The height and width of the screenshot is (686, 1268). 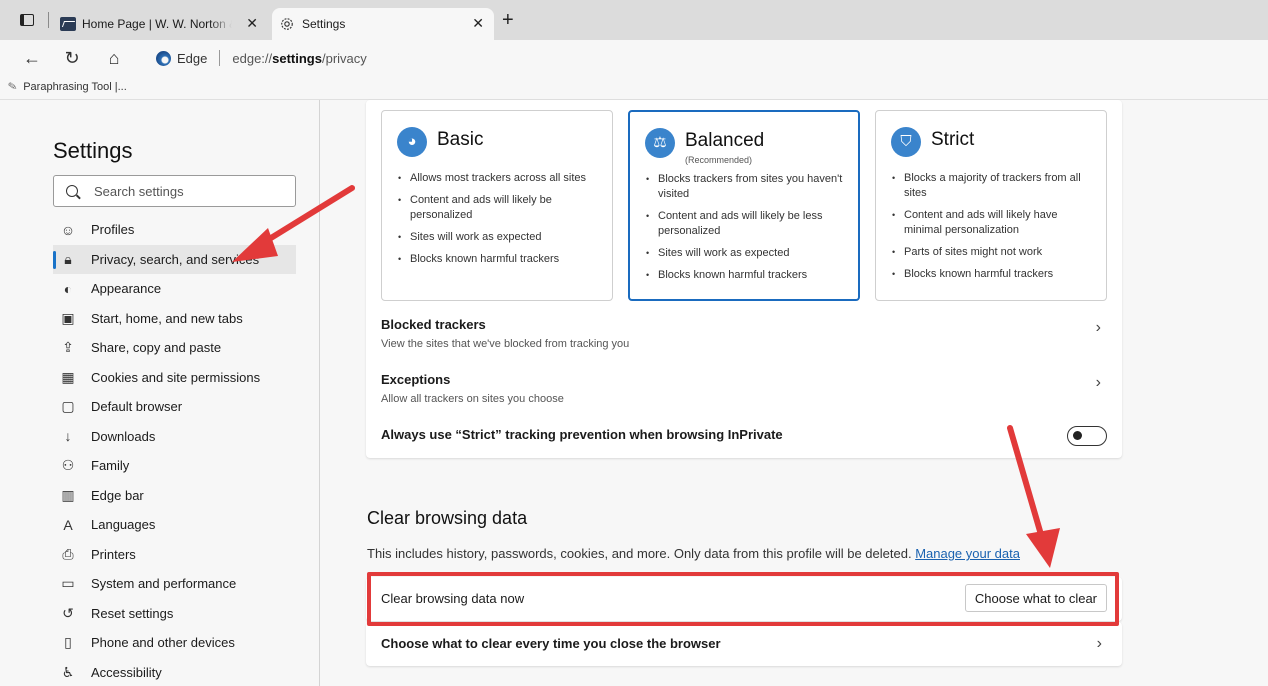 What do you see at coordinates (123, 436) in the screenshot?
I see `sidebar-item-label: Downloads` at bounding box center [123, 436].